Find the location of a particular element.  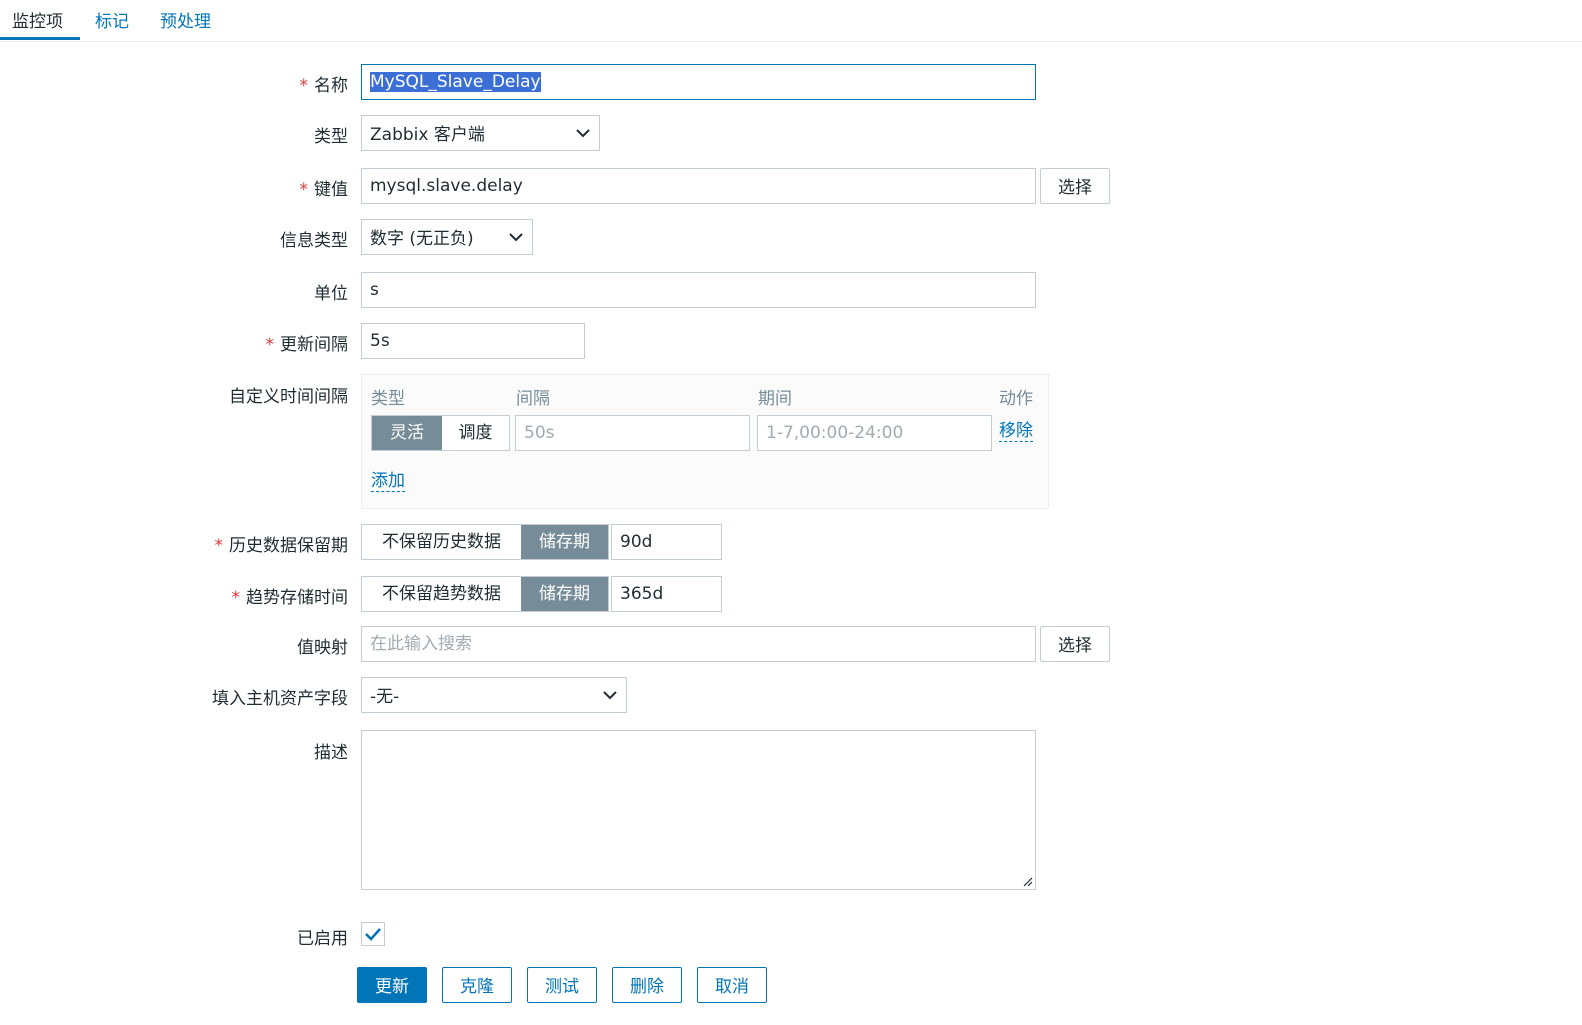

custom-intervals-table: 类型 间隔 期间 动作 灵活 调度 移除 添加 is located at coordinates (705, 441).